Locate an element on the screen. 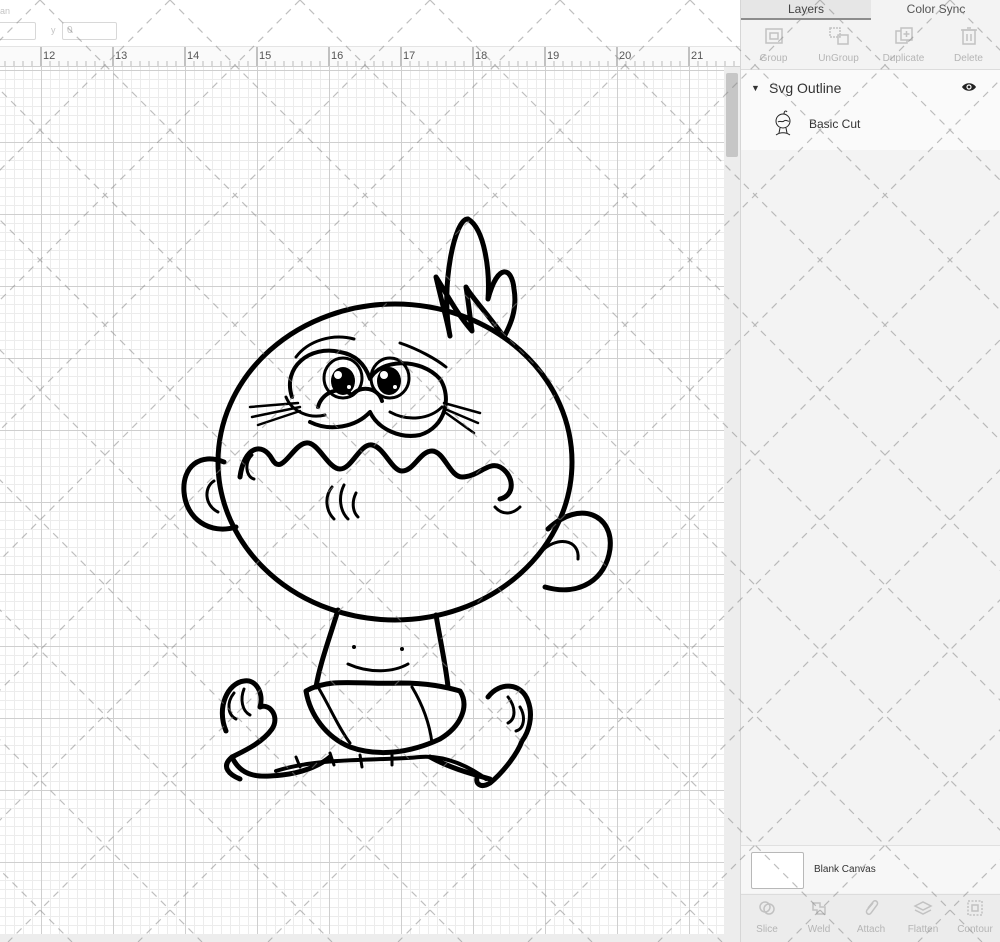 The width and height of the screenshot is (1000, 942). chin-pucker is located at coordinates (342, 502).